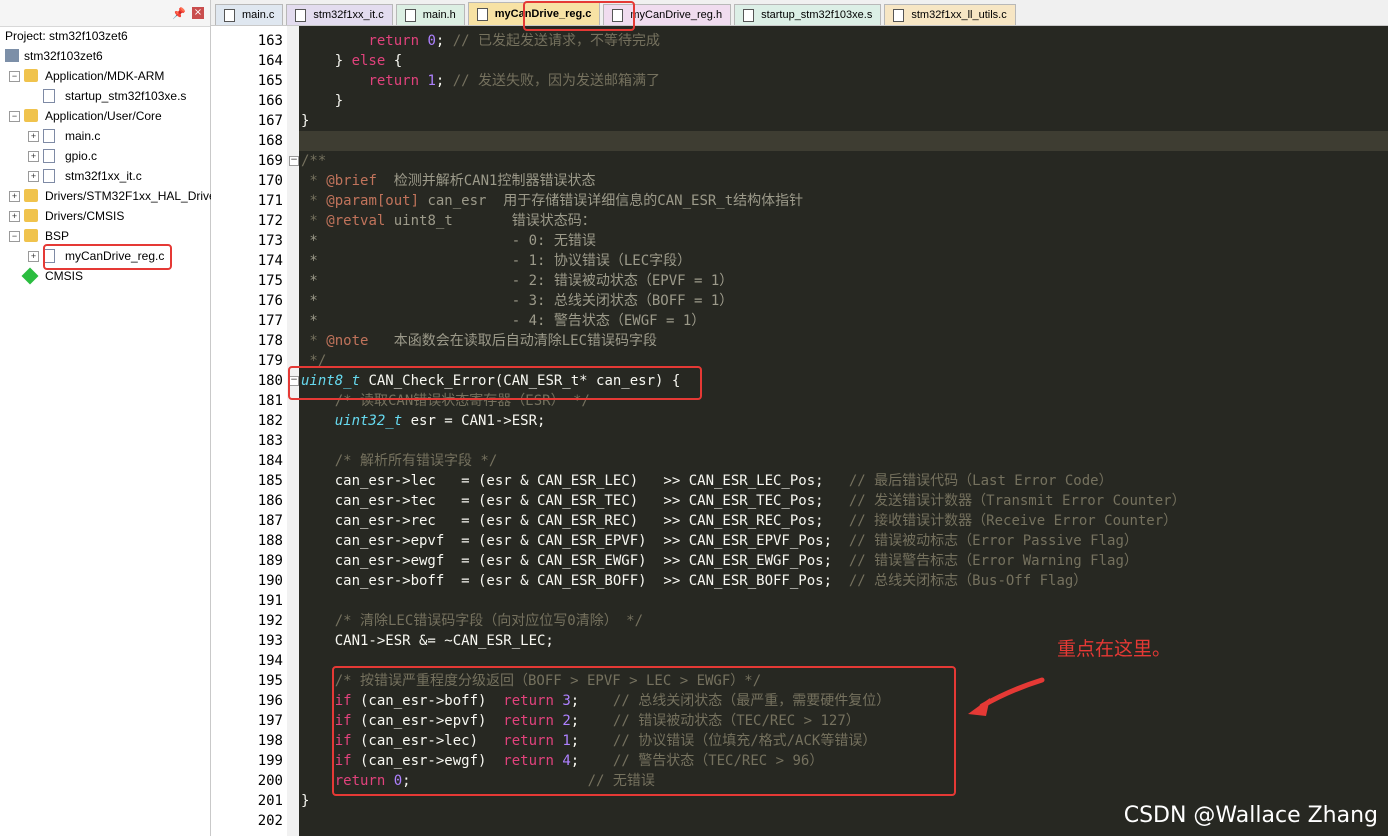 This screenshot has height=836, width=1388. I want to click on code-line: 177 * - 4: 警告状态（EWGF = 1）, so click(799, 321).